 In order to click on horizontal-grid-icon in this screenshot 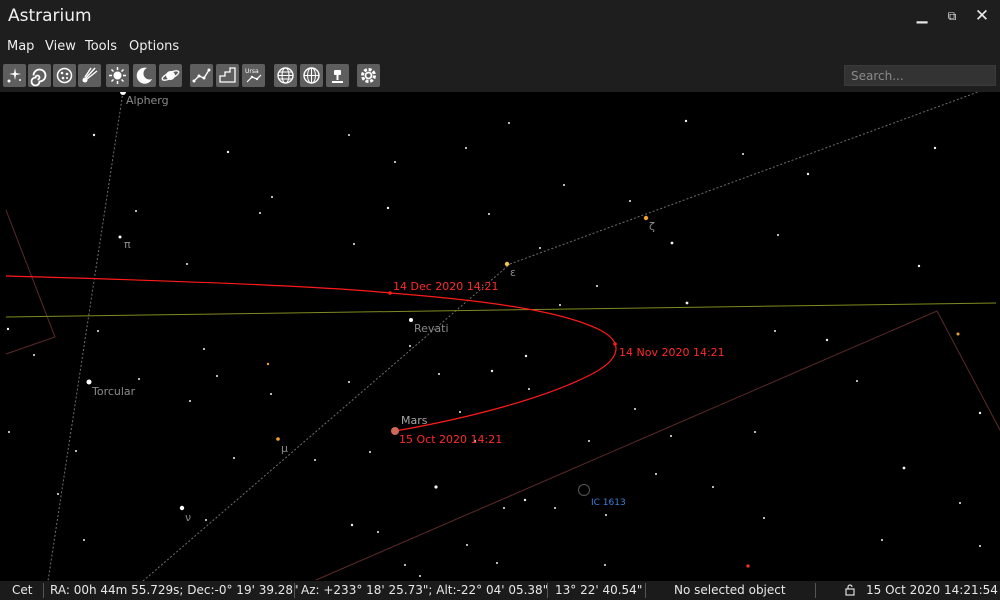, I will do `click(311, 75)`.